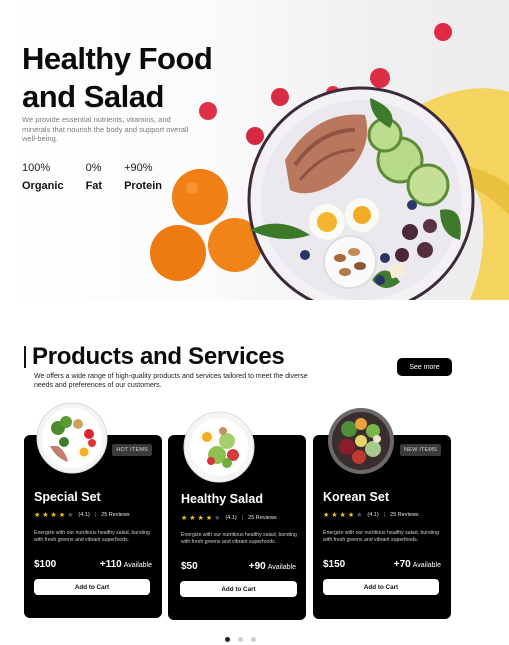  Describe the element at coordinates (138, 168) in the screenshot. I see `stat-value: +90%` at that location.